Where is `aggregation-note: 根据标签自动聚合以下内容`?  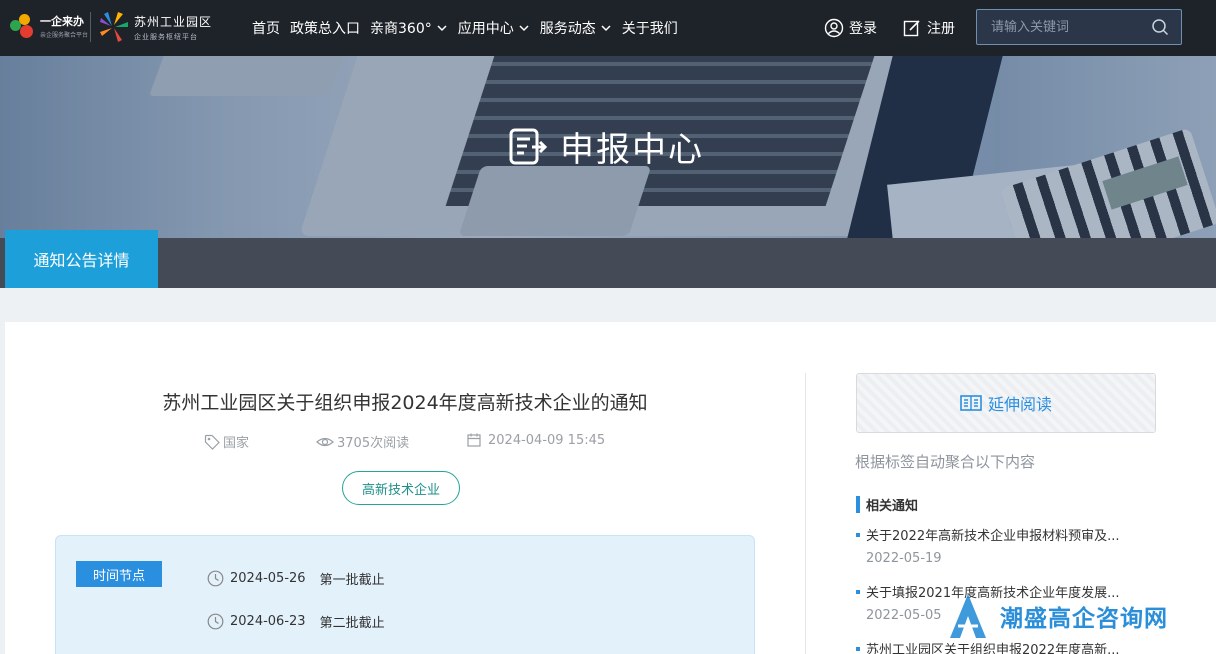
aggregation-note: 根据标签自动聚合以下内容 is located at coordinates (945, 462).